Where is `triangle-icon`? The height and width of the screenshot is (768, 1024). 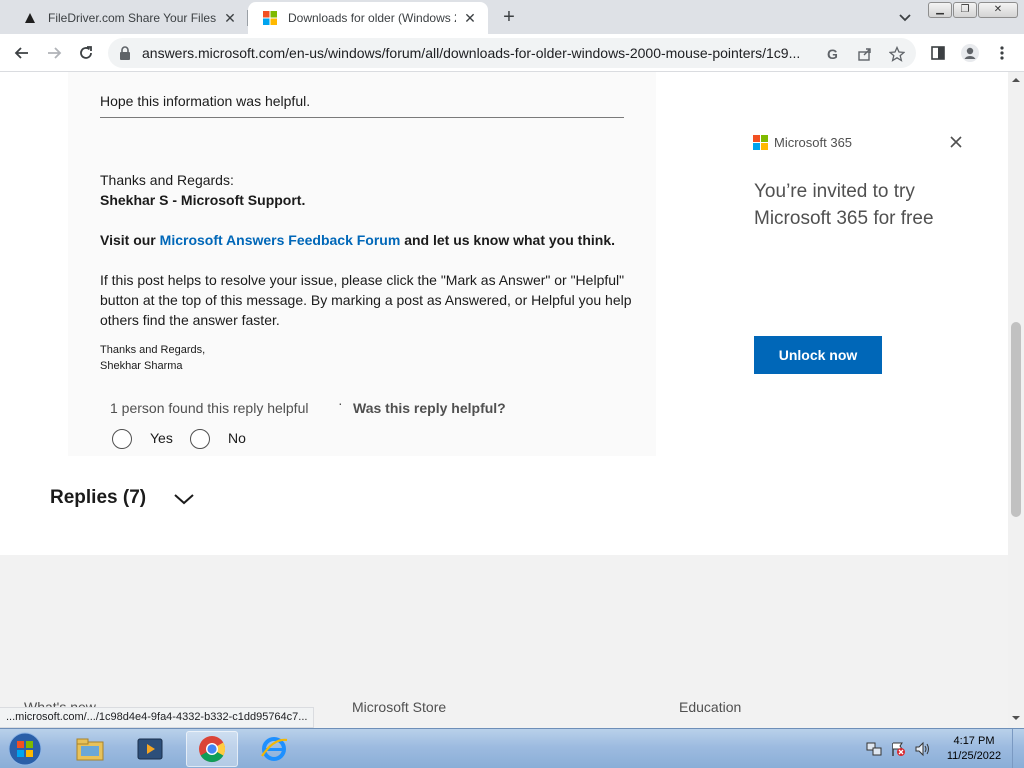
triangle-icon is located at coordinates (30, 18).